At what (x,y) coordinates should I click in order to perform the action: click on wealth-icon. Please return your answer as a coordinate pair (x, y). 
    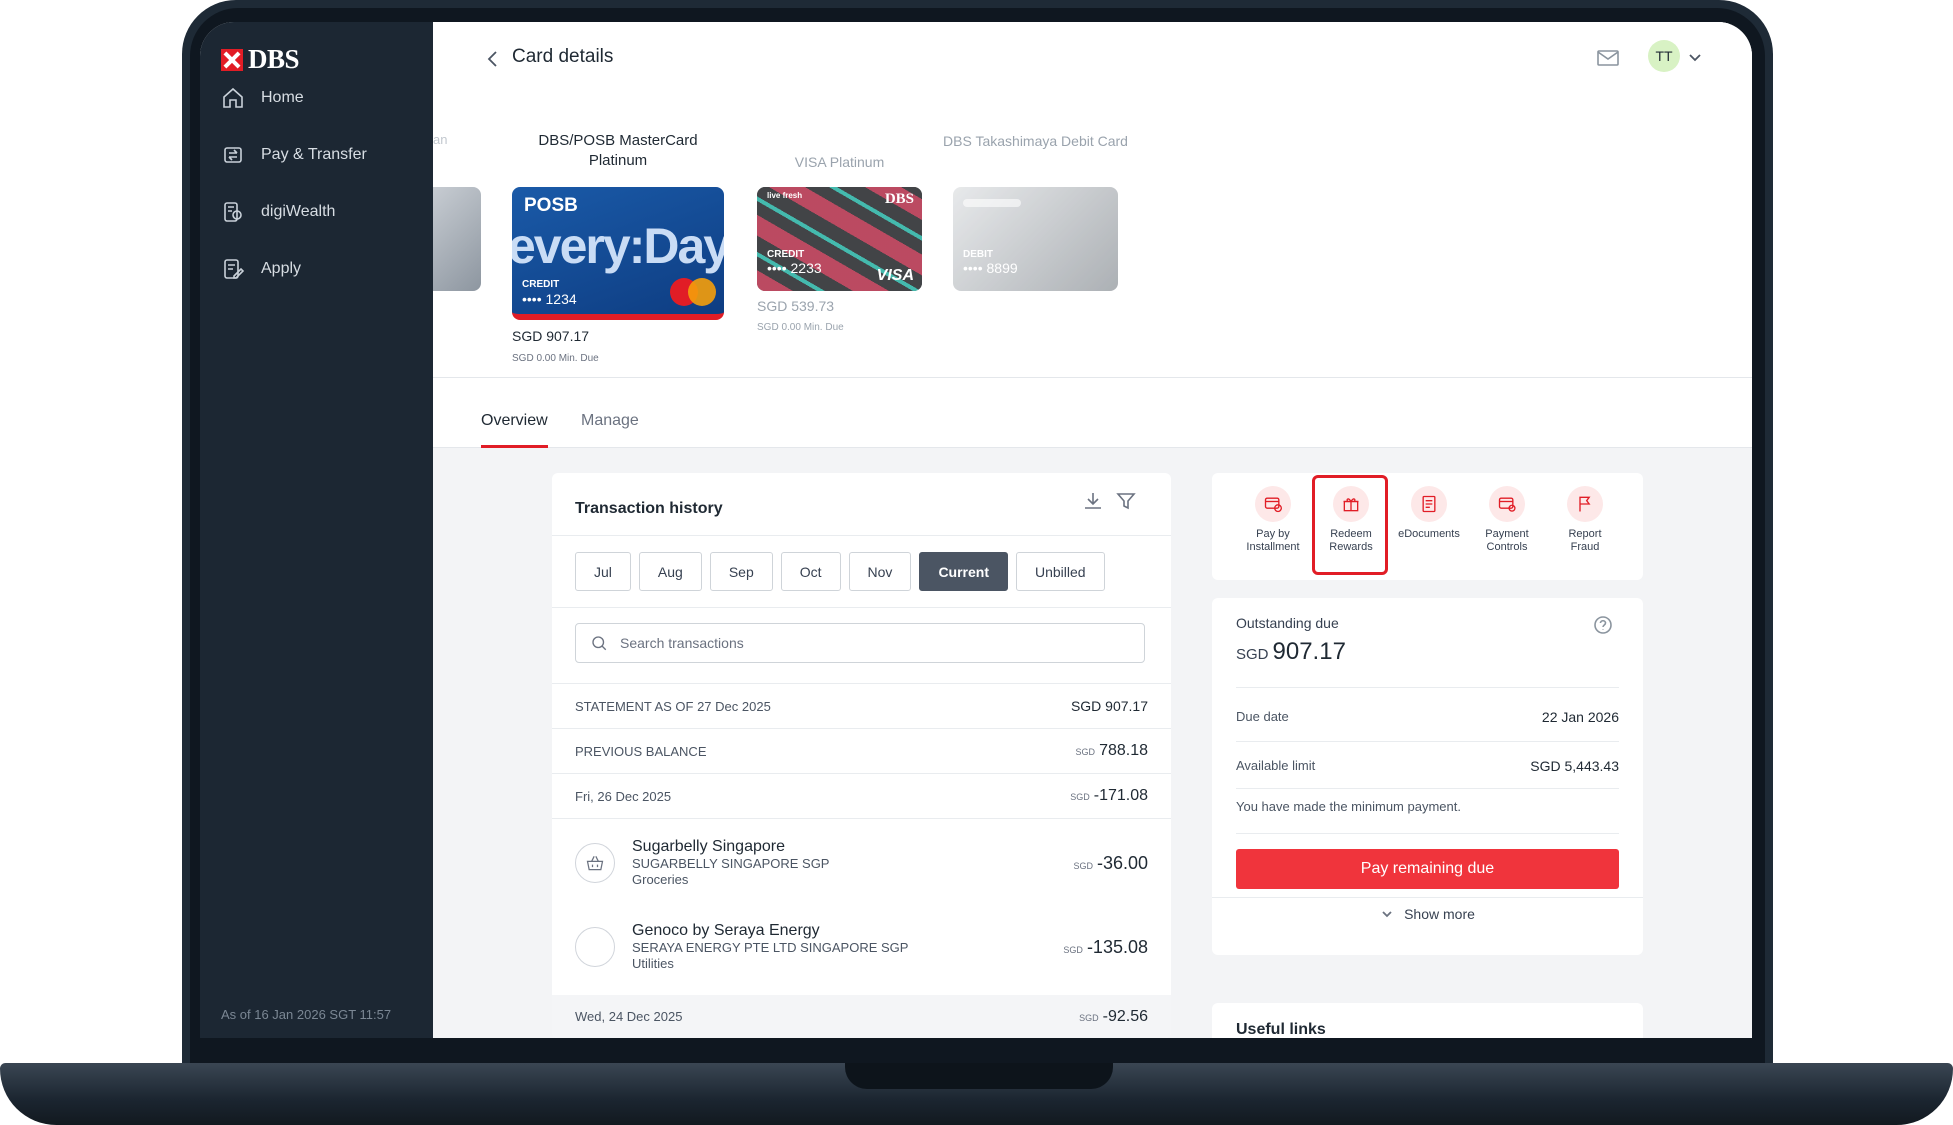
    Looking at the image, I should click on (233, 212).